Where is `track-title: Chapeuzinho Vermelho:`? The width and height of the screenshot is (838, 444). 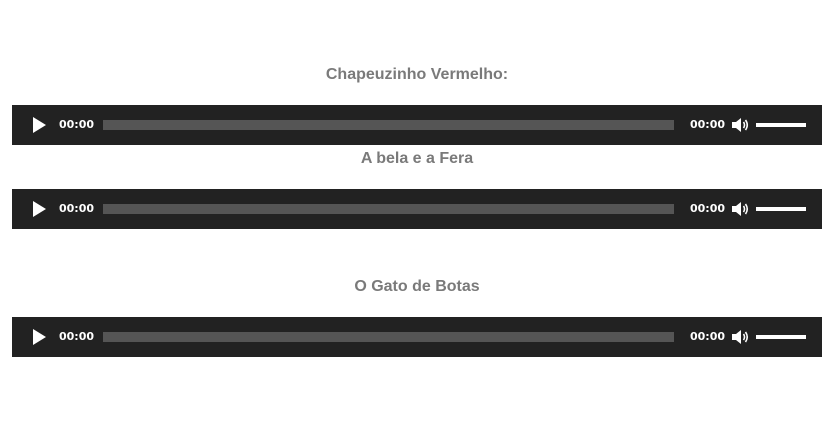
track-title: Chapeuzinho Vermelho: is located at coordinates (417, 74).